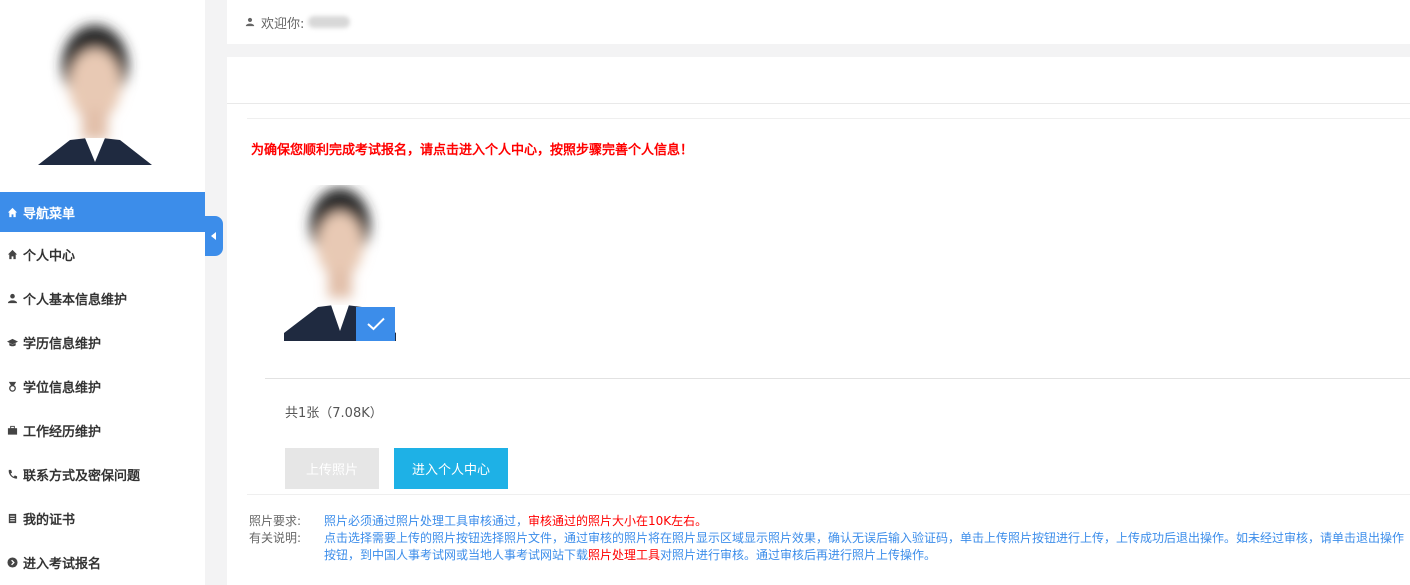  Describe the element at coordinates (275, 538) in the screenshot. I see `notes-label: 有关说明:` at that location.